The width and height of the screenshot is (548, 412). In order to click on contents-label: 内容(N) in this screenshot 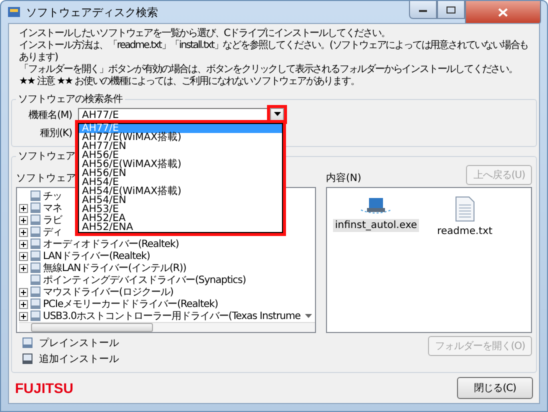, I will do `click(344, 178)`.